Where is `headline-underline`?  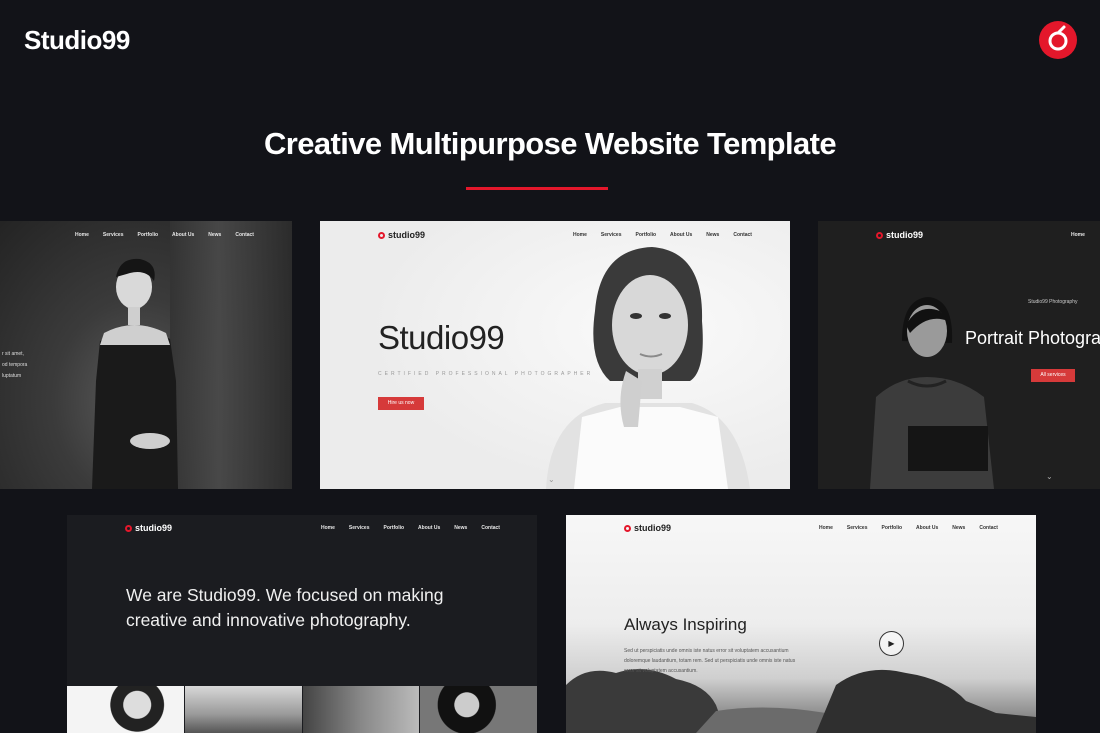
headline-underline is located at coordinates (537, 188).